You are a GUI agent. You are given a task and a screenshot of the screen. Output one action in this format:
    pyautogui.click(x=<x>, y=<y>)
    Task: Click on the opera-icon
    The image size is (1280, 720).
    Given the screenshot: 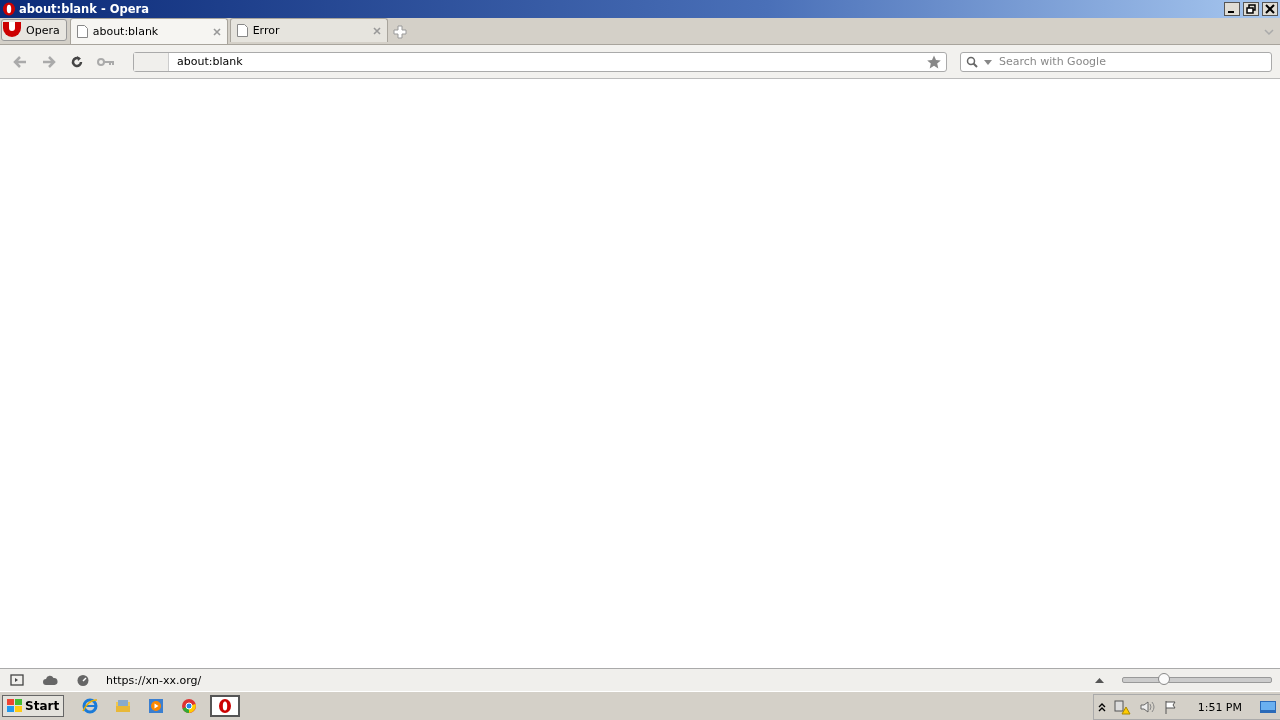 What is the action you would take?
    pyautogui.click(x=225, y=706)
    